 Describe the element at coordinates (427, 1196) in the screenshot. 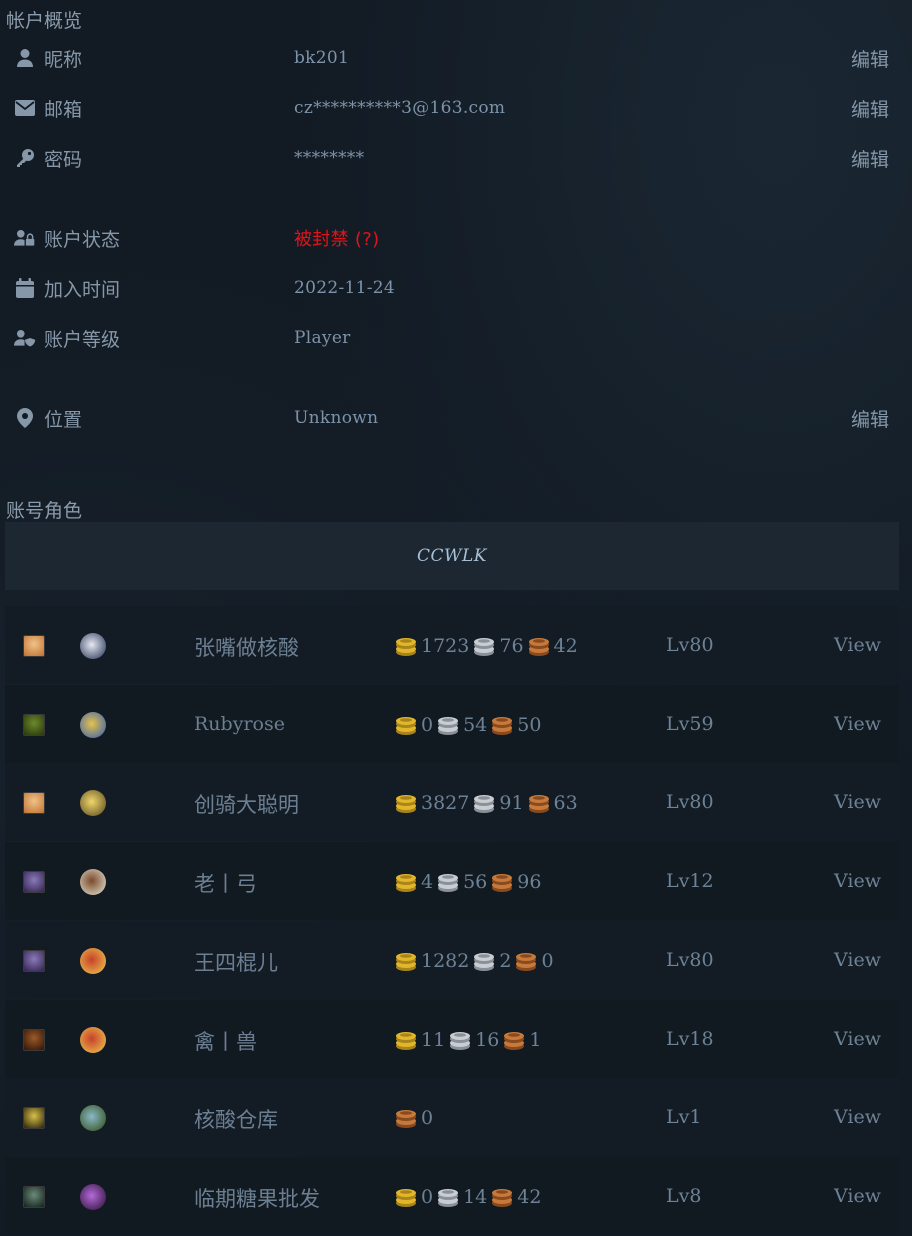

I see `gold-value: 0` at that location.